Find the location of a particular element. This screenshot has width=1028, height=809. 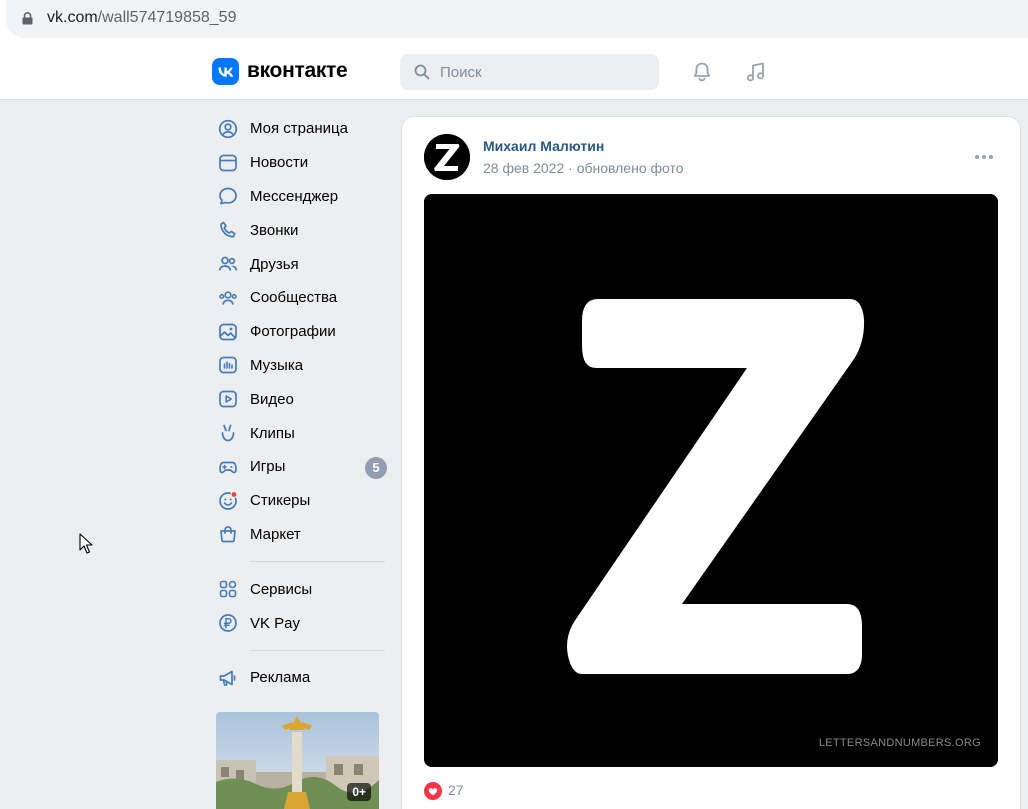

mouse-cursor-icon is located at coordinates (86, 543).